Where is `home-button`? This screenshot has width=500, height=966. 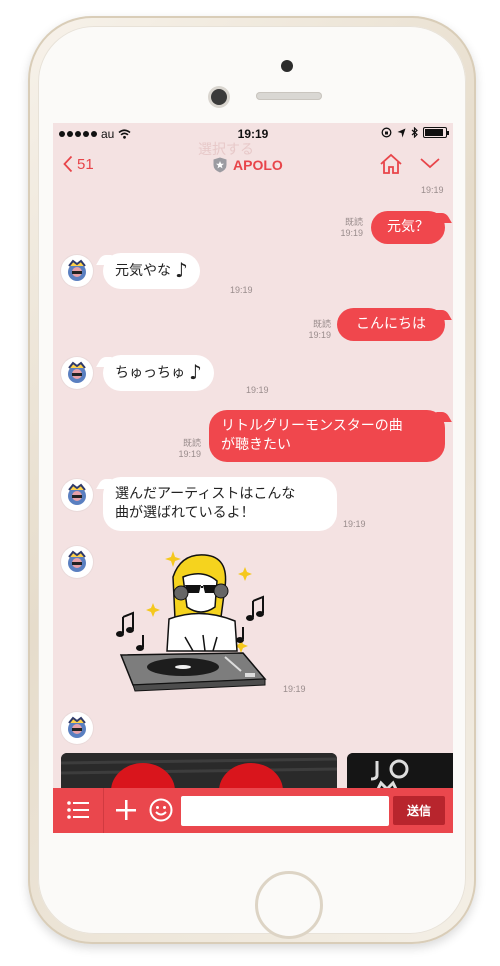 home-button is located at coordinates (289, 905).